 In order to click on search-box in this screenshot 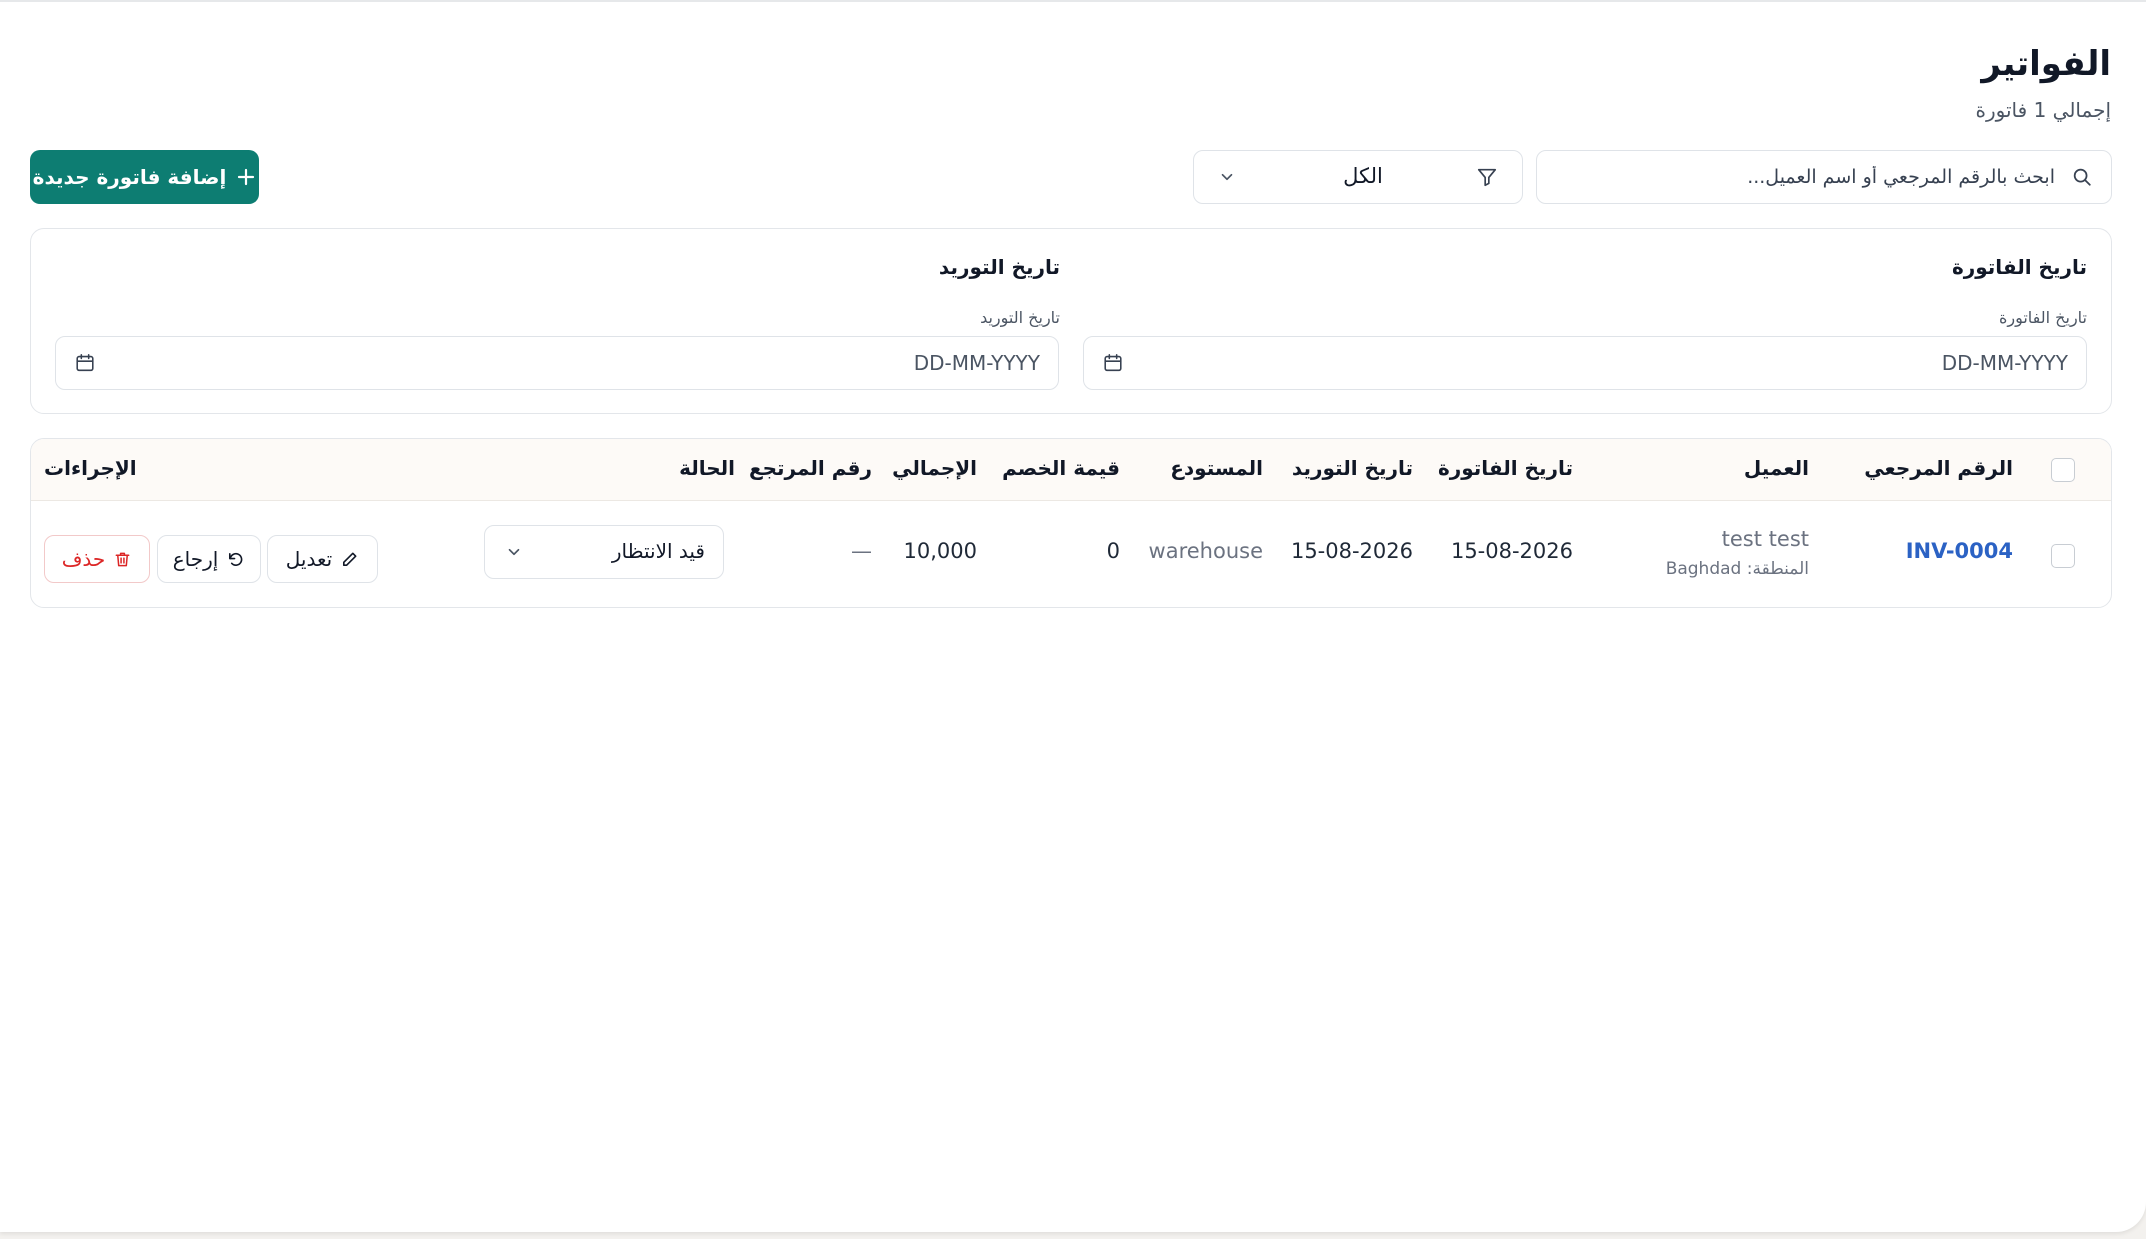, I will do `click(1824, 177)`.